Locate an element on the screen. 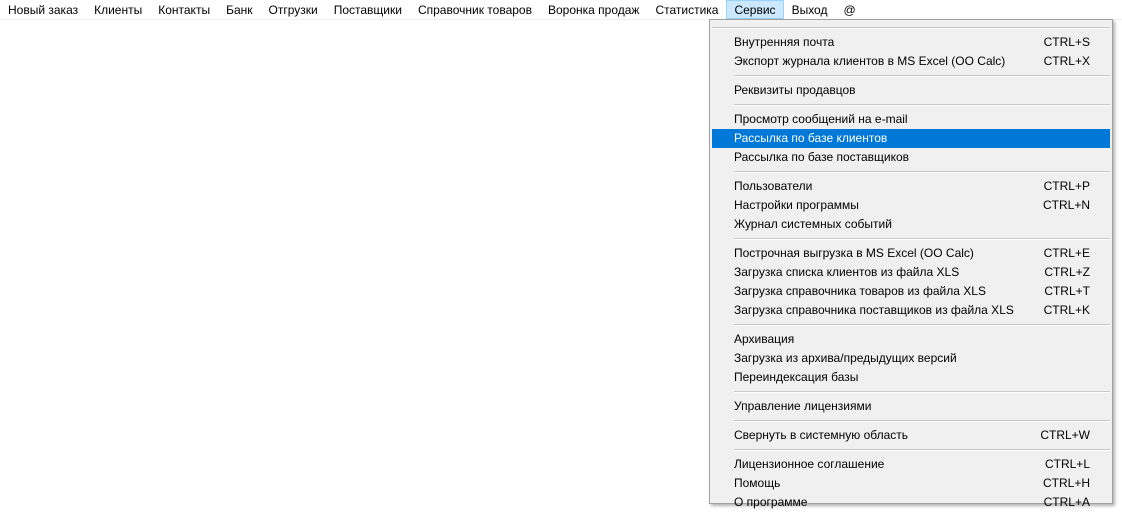 Image resolution: width=1122 pixels, height=512 pixels. menu-item-label: Управление лицензиями is located at coordinates (803, 406).